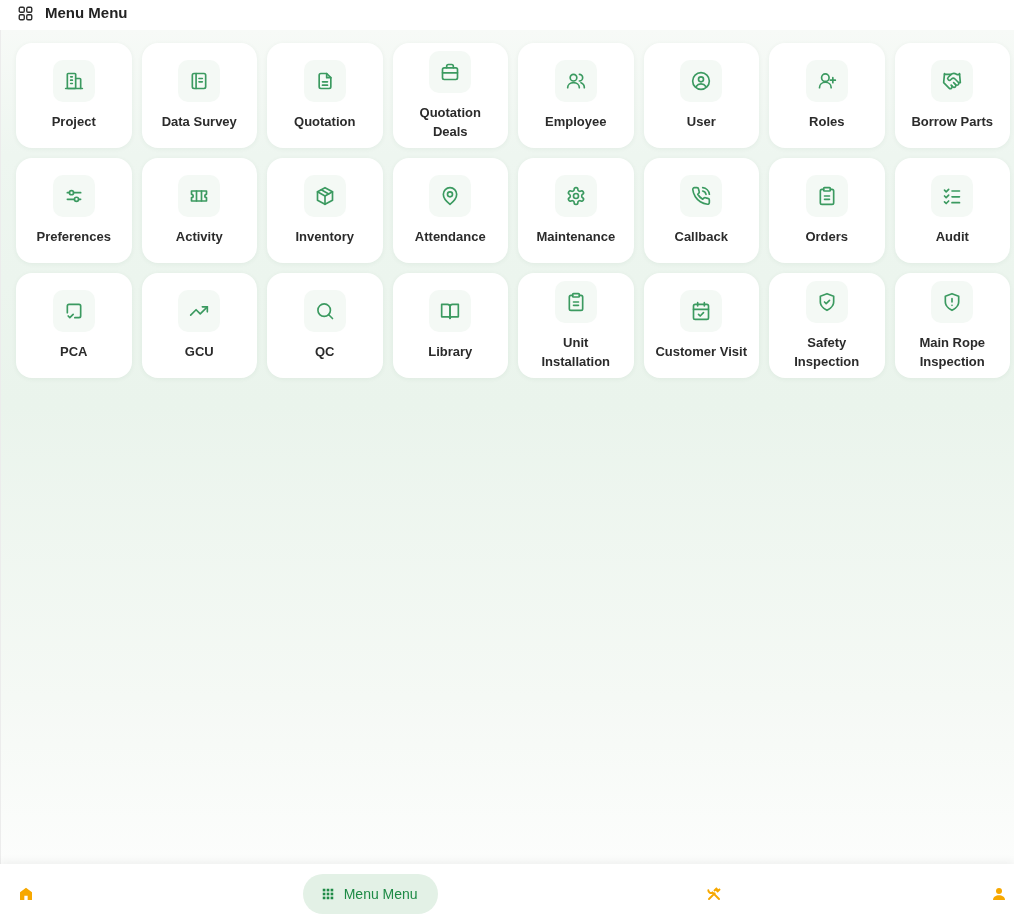 This screenshot has width=1014, height=924. I want to click on menu-card: Inventory, so click(325, 210).